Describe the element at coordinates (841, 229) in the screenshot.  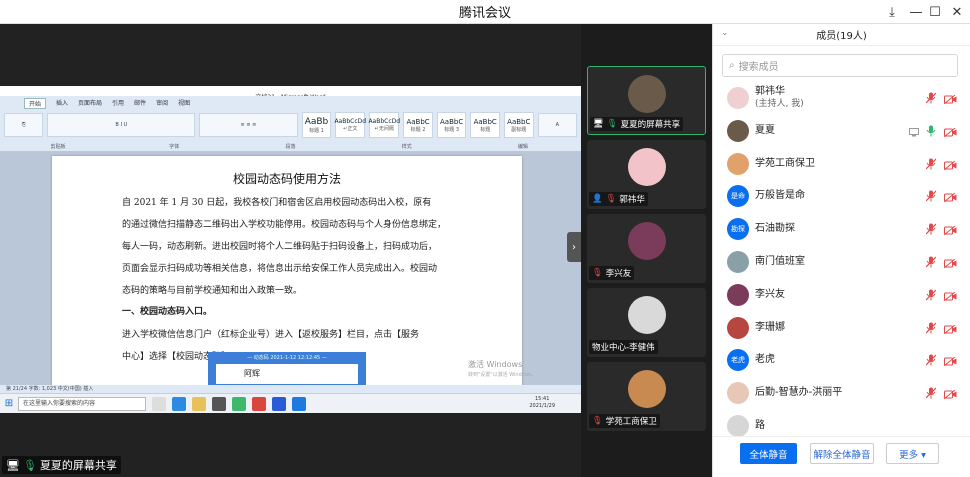
I see `member-row: 勘探 石油勘探` at that location.